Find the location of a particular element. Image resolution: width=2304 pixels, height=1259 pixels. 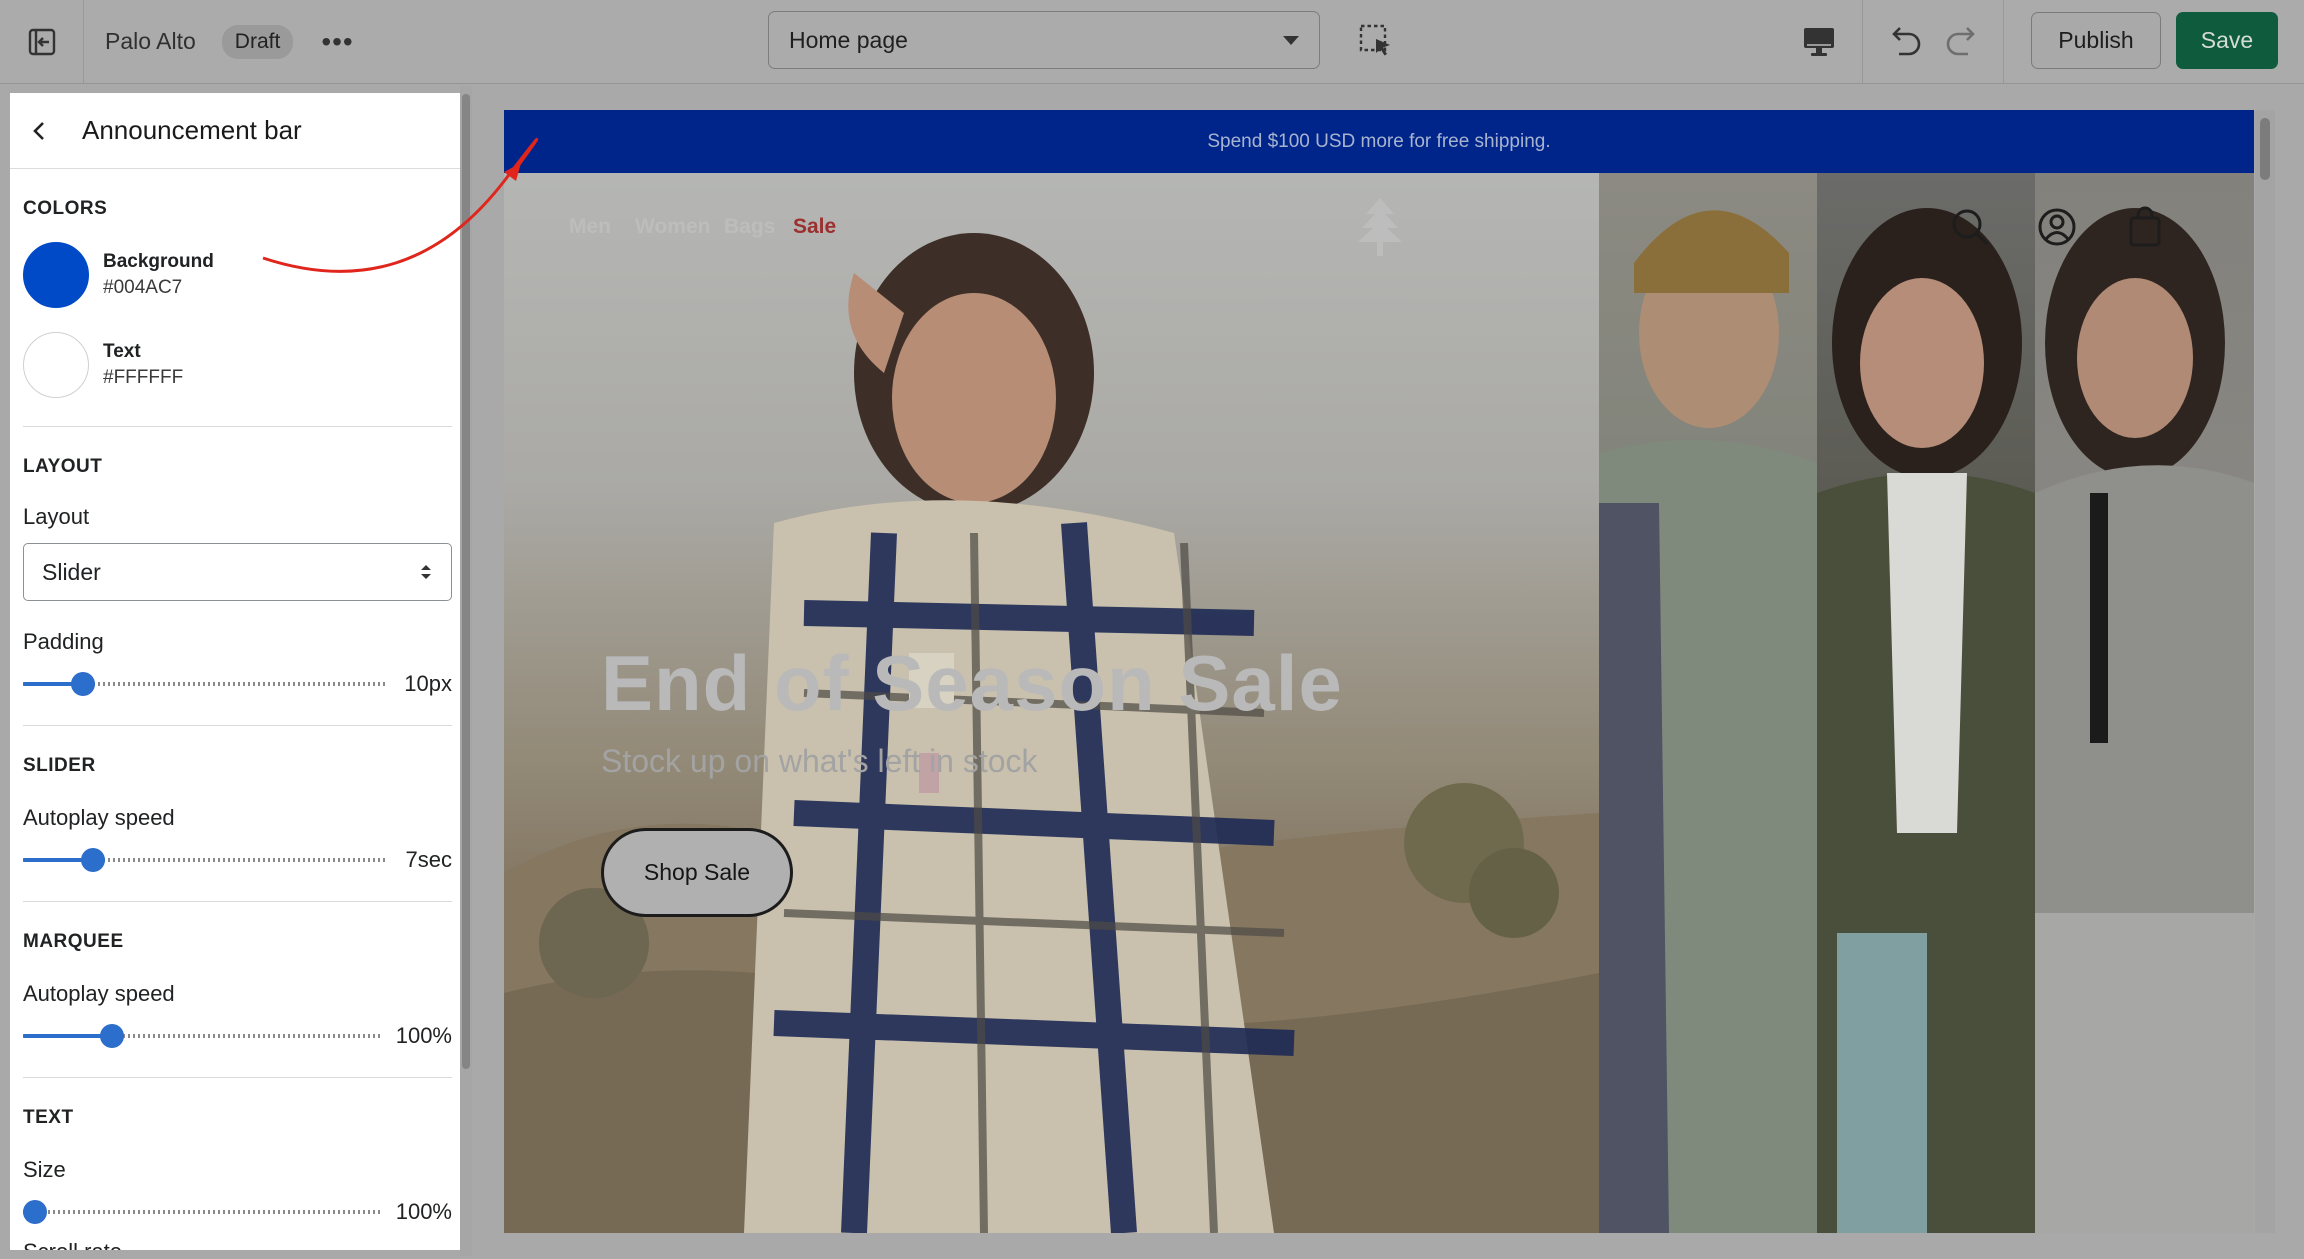

padding-value: 10px is located at coordinates (428, 683).